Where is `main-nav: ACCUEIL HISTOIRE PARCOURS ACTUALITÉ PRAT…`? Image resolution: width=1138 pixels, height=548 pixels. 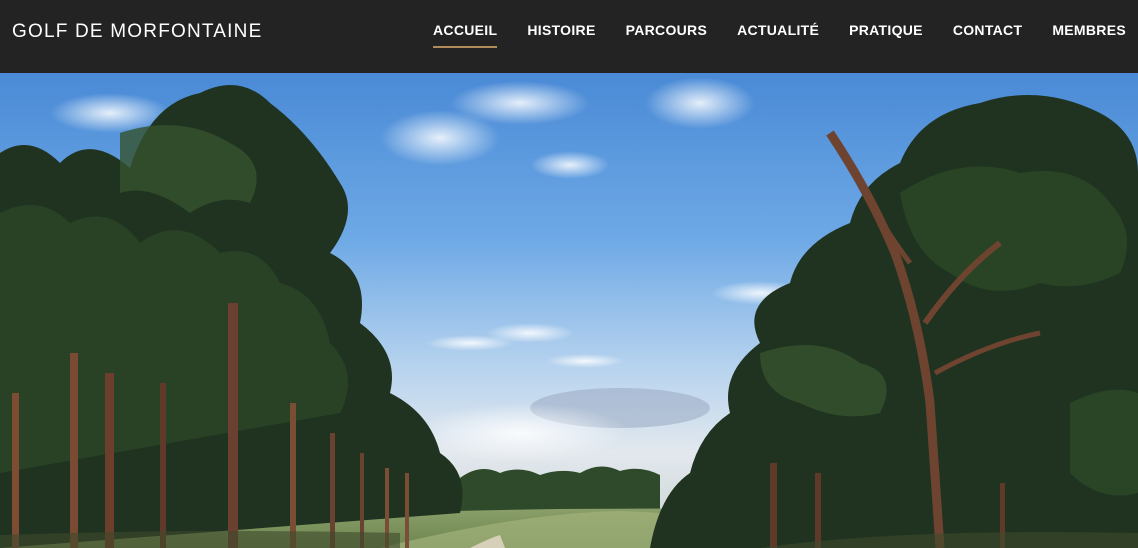 main-nav: ACCUEIL HISTOIRE PARCOURS ACTUALITÉ PRAT… is located at coordinates (764, 35).